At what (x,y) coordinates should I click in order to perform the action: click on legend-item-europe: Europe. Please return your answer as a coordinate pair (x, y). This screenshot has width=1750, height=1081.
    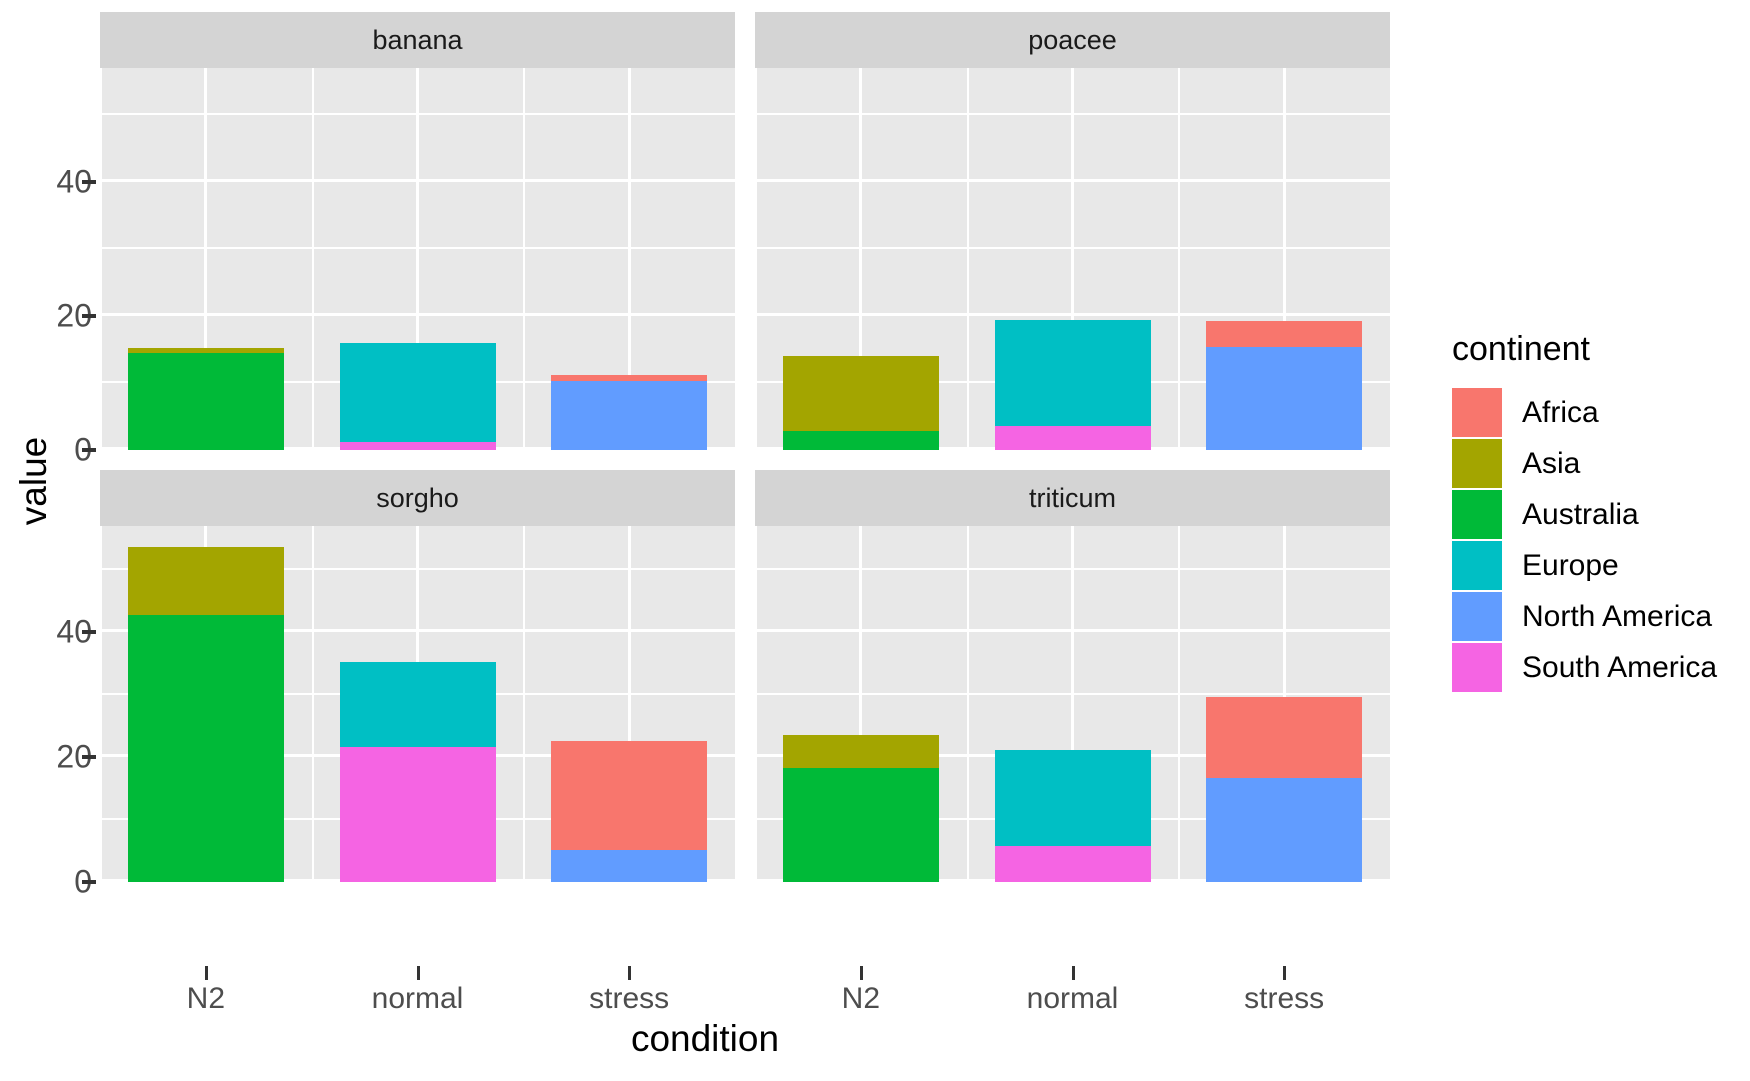
    Looking at the image, I should click on (1597, 565).